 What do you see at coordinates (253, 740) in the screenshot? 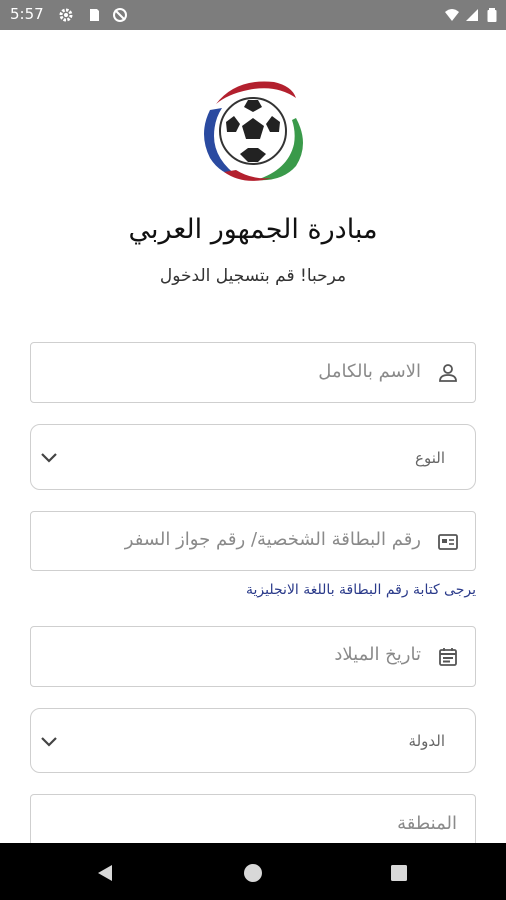
I see `country-select: الدولة` at bounding box center [253, 740].